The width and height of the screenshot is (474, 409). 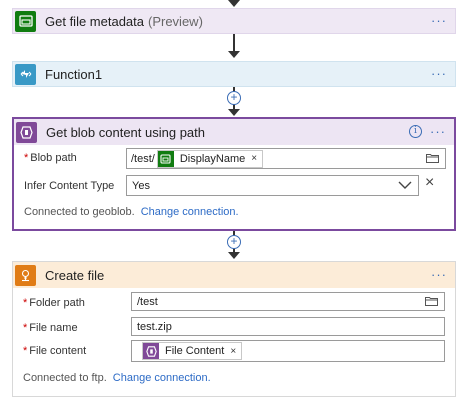 I want to click on clear-value-button: ×, so click(x=429, y=183).